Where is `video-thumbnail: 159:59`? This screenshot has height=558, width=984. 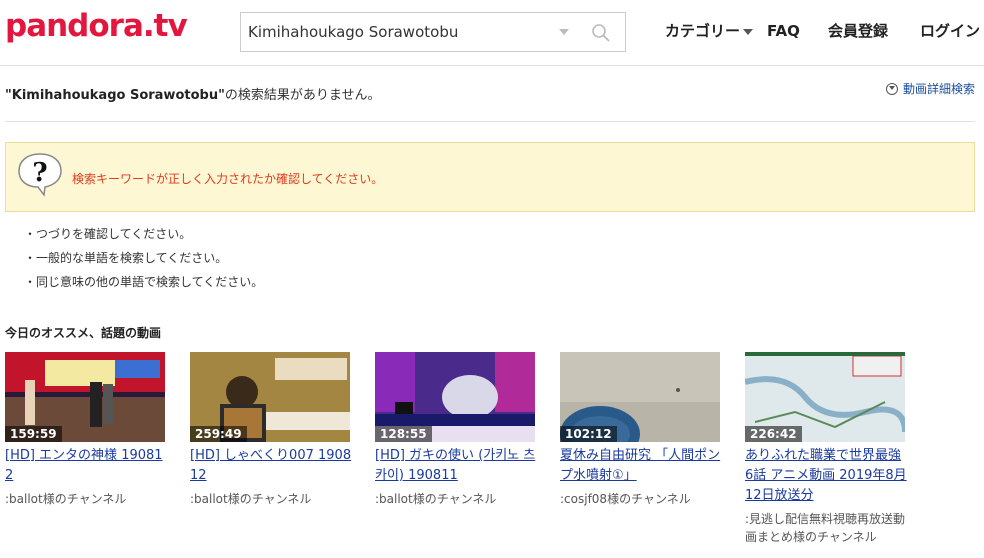
video-thumbnail: 159:59 is located at coordinates (85, 397).